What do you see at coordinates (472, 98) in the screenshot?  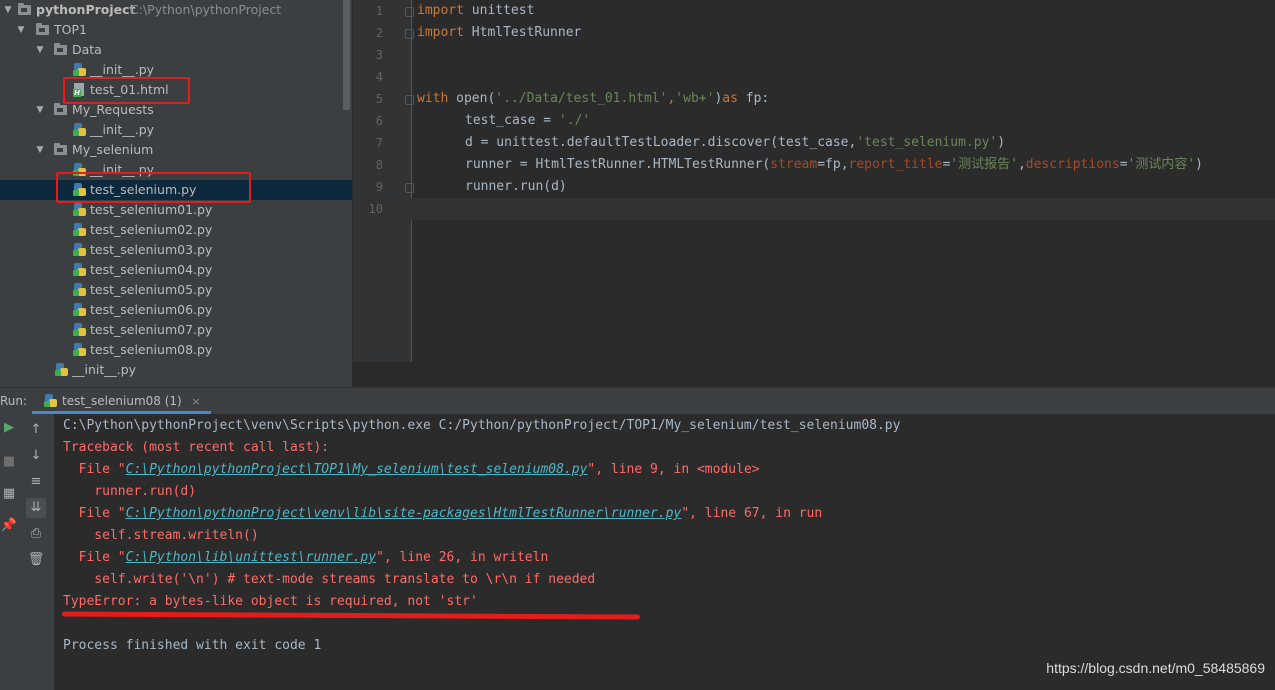 I see `code-token: open(` at bounding box center [472, 98].